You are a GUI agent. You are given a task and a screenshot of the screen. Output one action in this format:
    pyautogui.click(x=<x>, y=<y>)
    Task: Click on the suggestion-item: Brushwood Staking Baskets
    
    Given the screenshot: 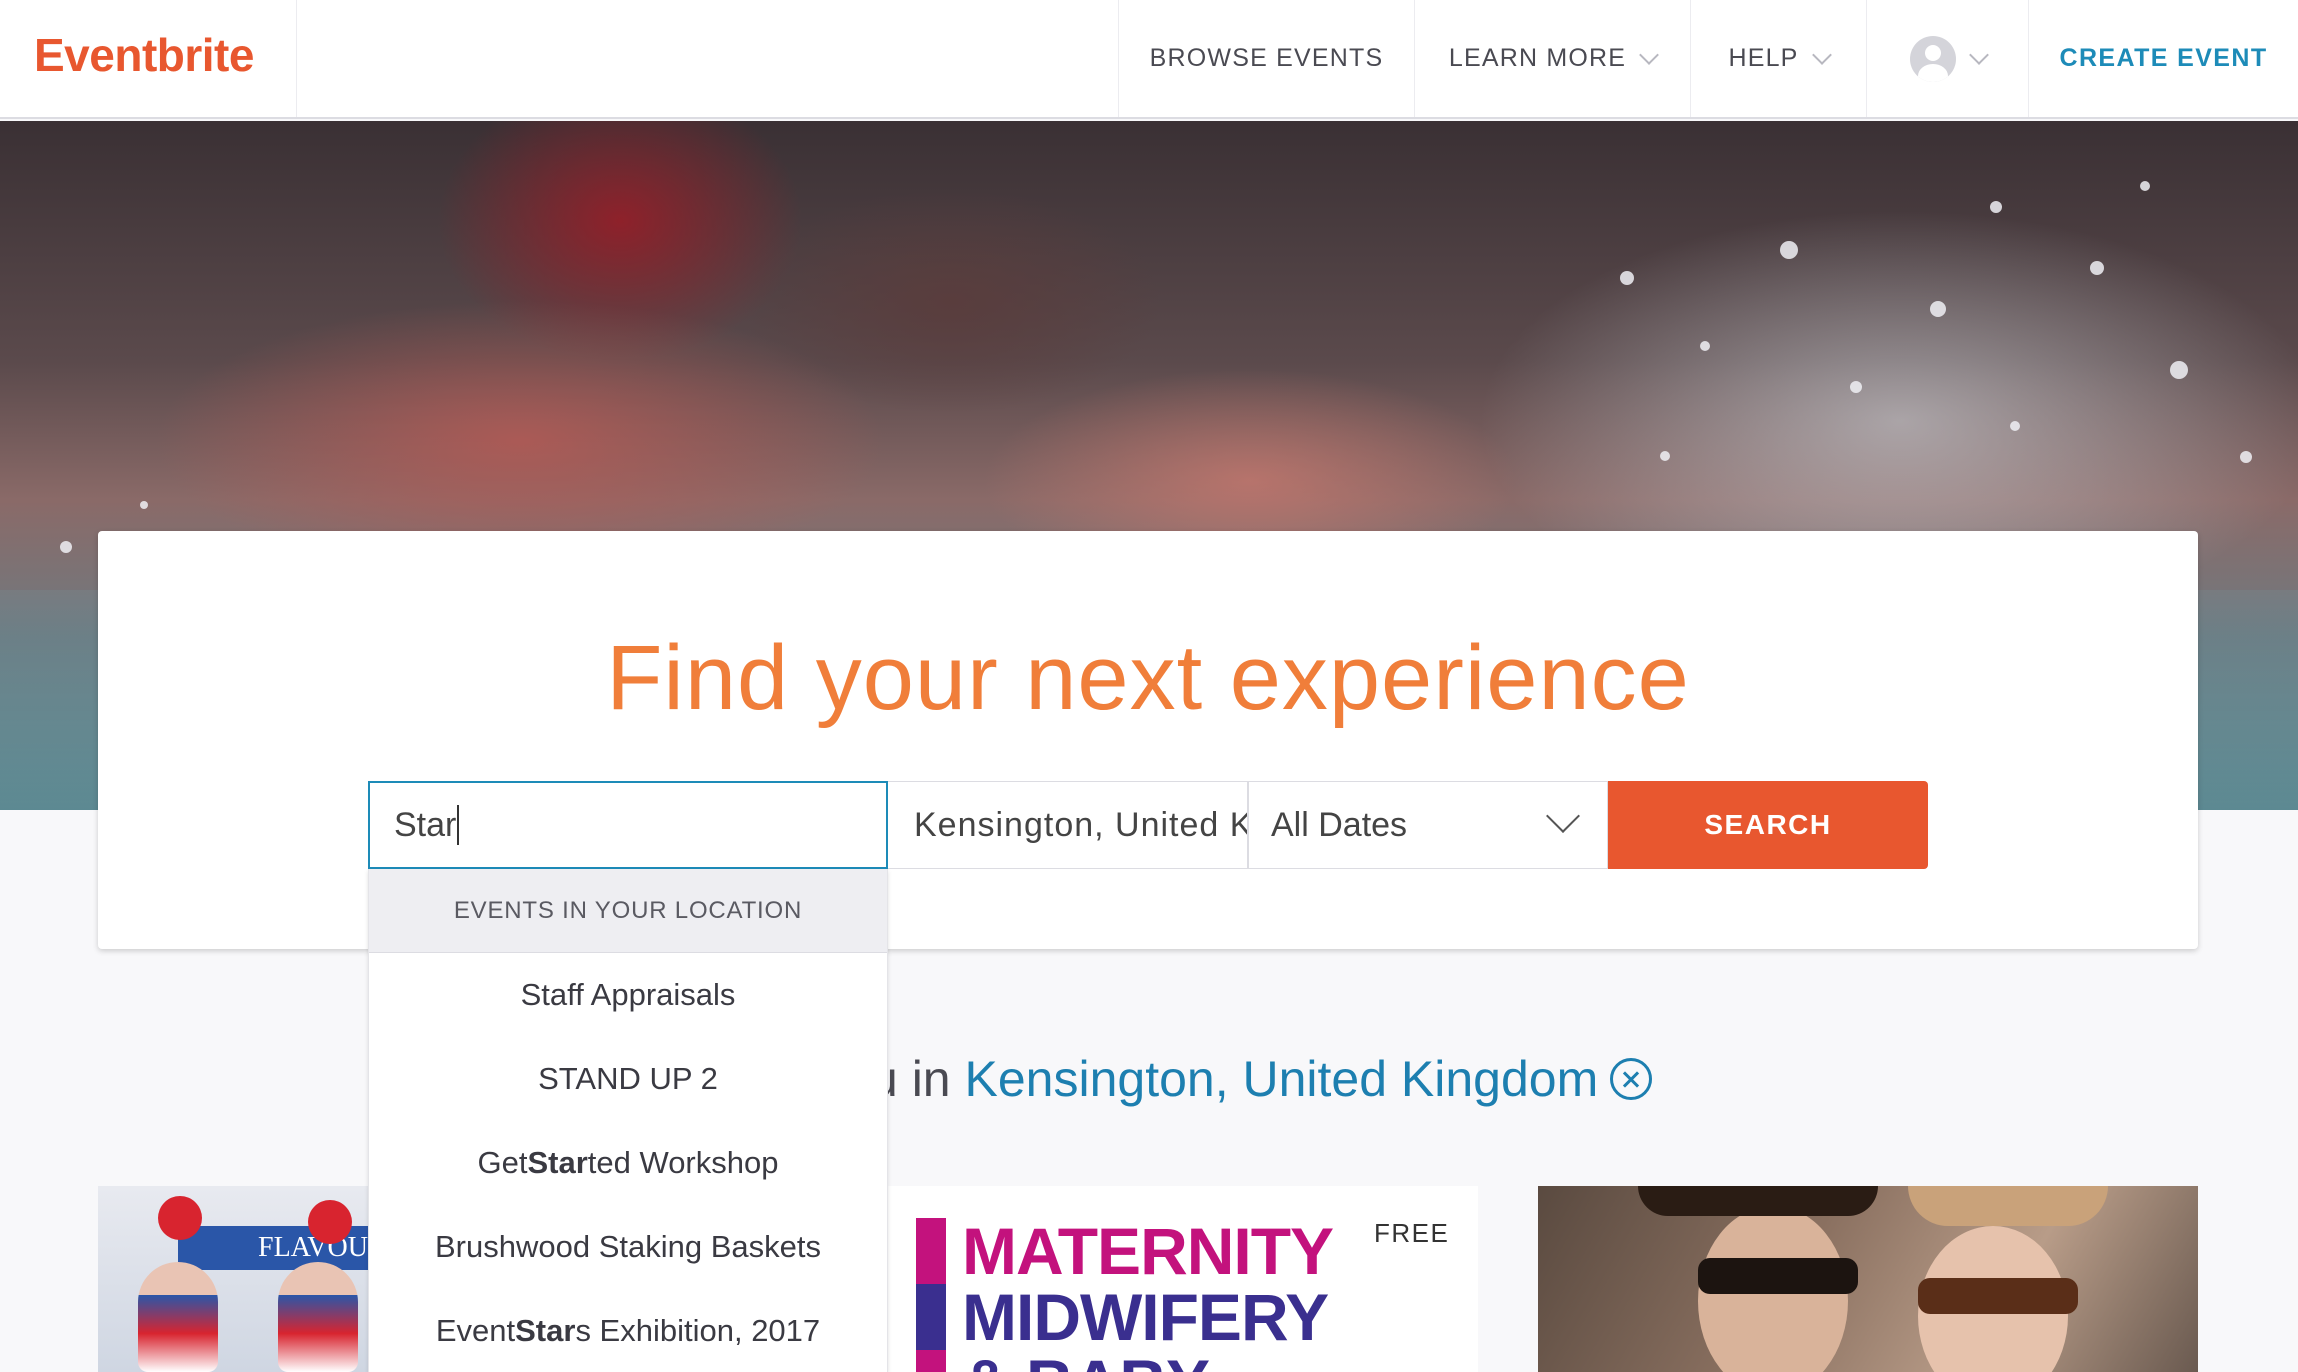 What is the action you would take?
    pyautogui.click(x=628, y=1247)
    